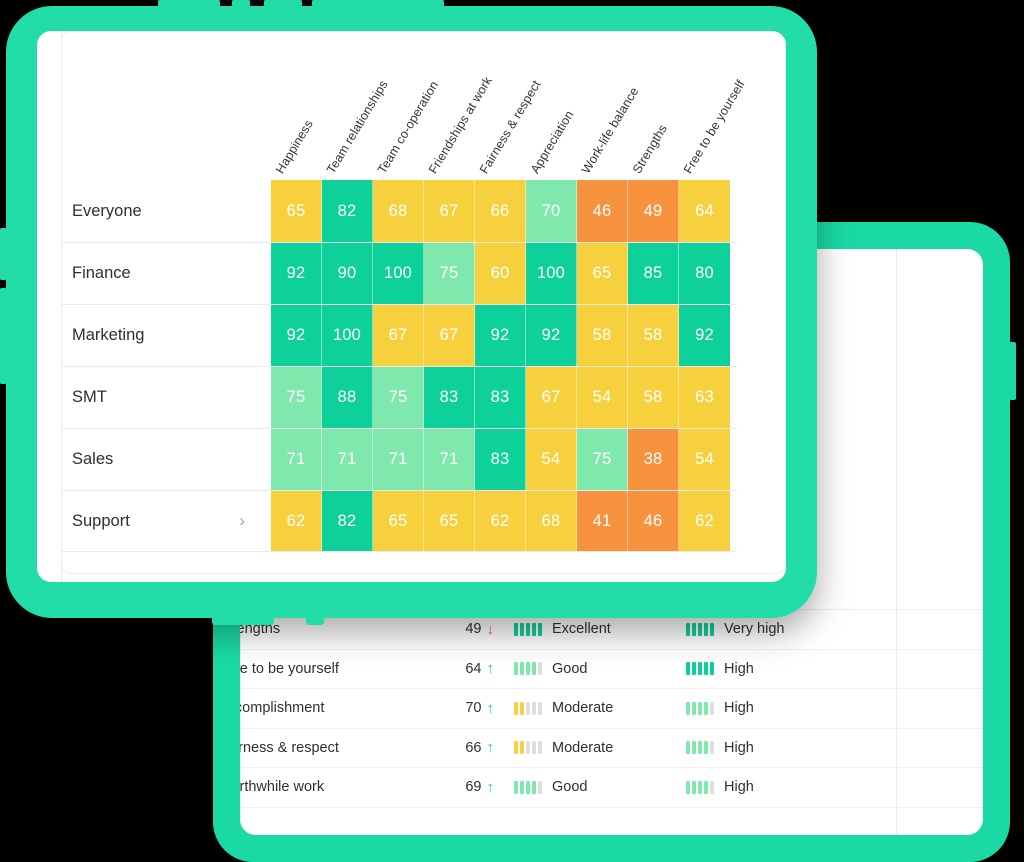  I want to click on row-score-cell: 70 ↑, so click(468, 708).